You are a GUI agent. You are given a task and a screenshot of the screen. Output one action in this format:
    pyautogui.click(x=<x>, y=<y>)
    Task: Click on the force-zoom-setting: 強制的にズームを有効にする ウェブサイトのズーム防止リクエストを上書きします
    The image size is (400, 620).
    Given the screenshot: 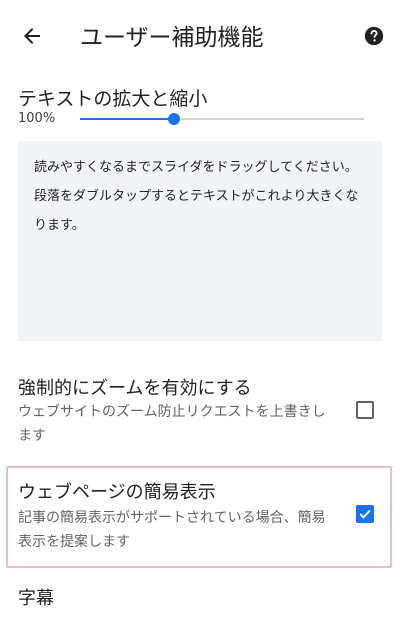 What is the action you would take?
    pyautogui.click(x=200, y=414)
    